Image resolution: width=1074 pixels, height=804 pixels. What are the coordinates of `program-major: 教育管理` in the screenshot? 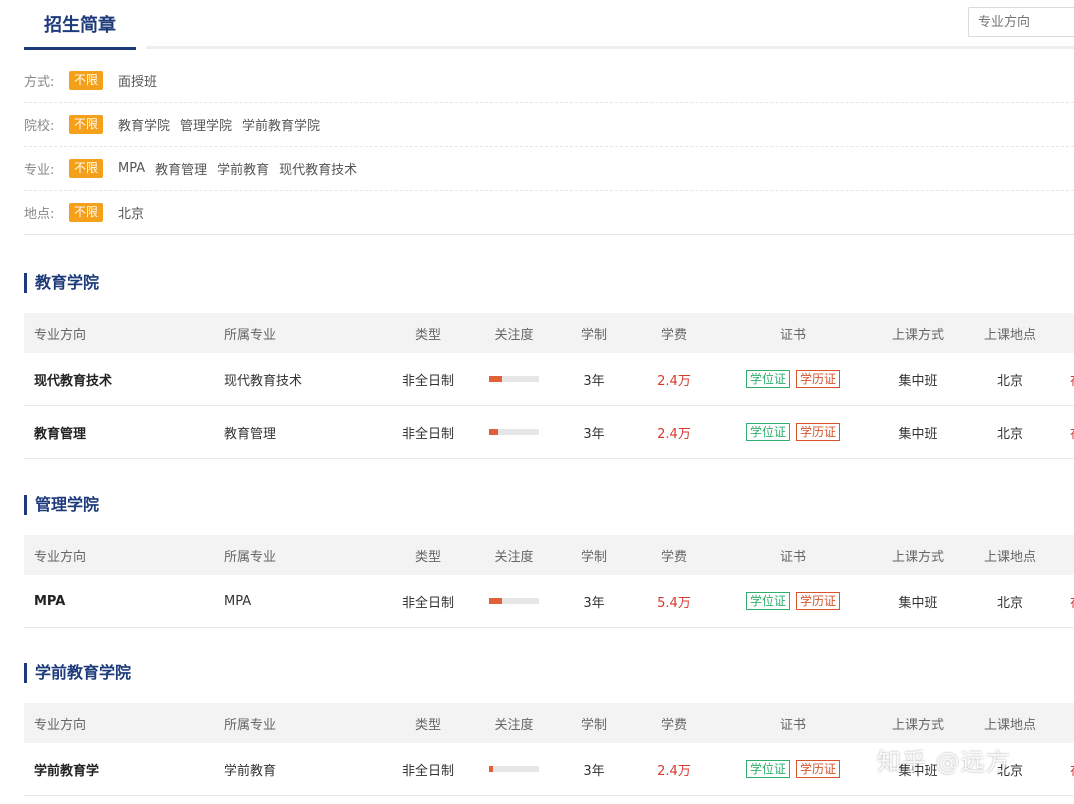 It's located at (250, 434).